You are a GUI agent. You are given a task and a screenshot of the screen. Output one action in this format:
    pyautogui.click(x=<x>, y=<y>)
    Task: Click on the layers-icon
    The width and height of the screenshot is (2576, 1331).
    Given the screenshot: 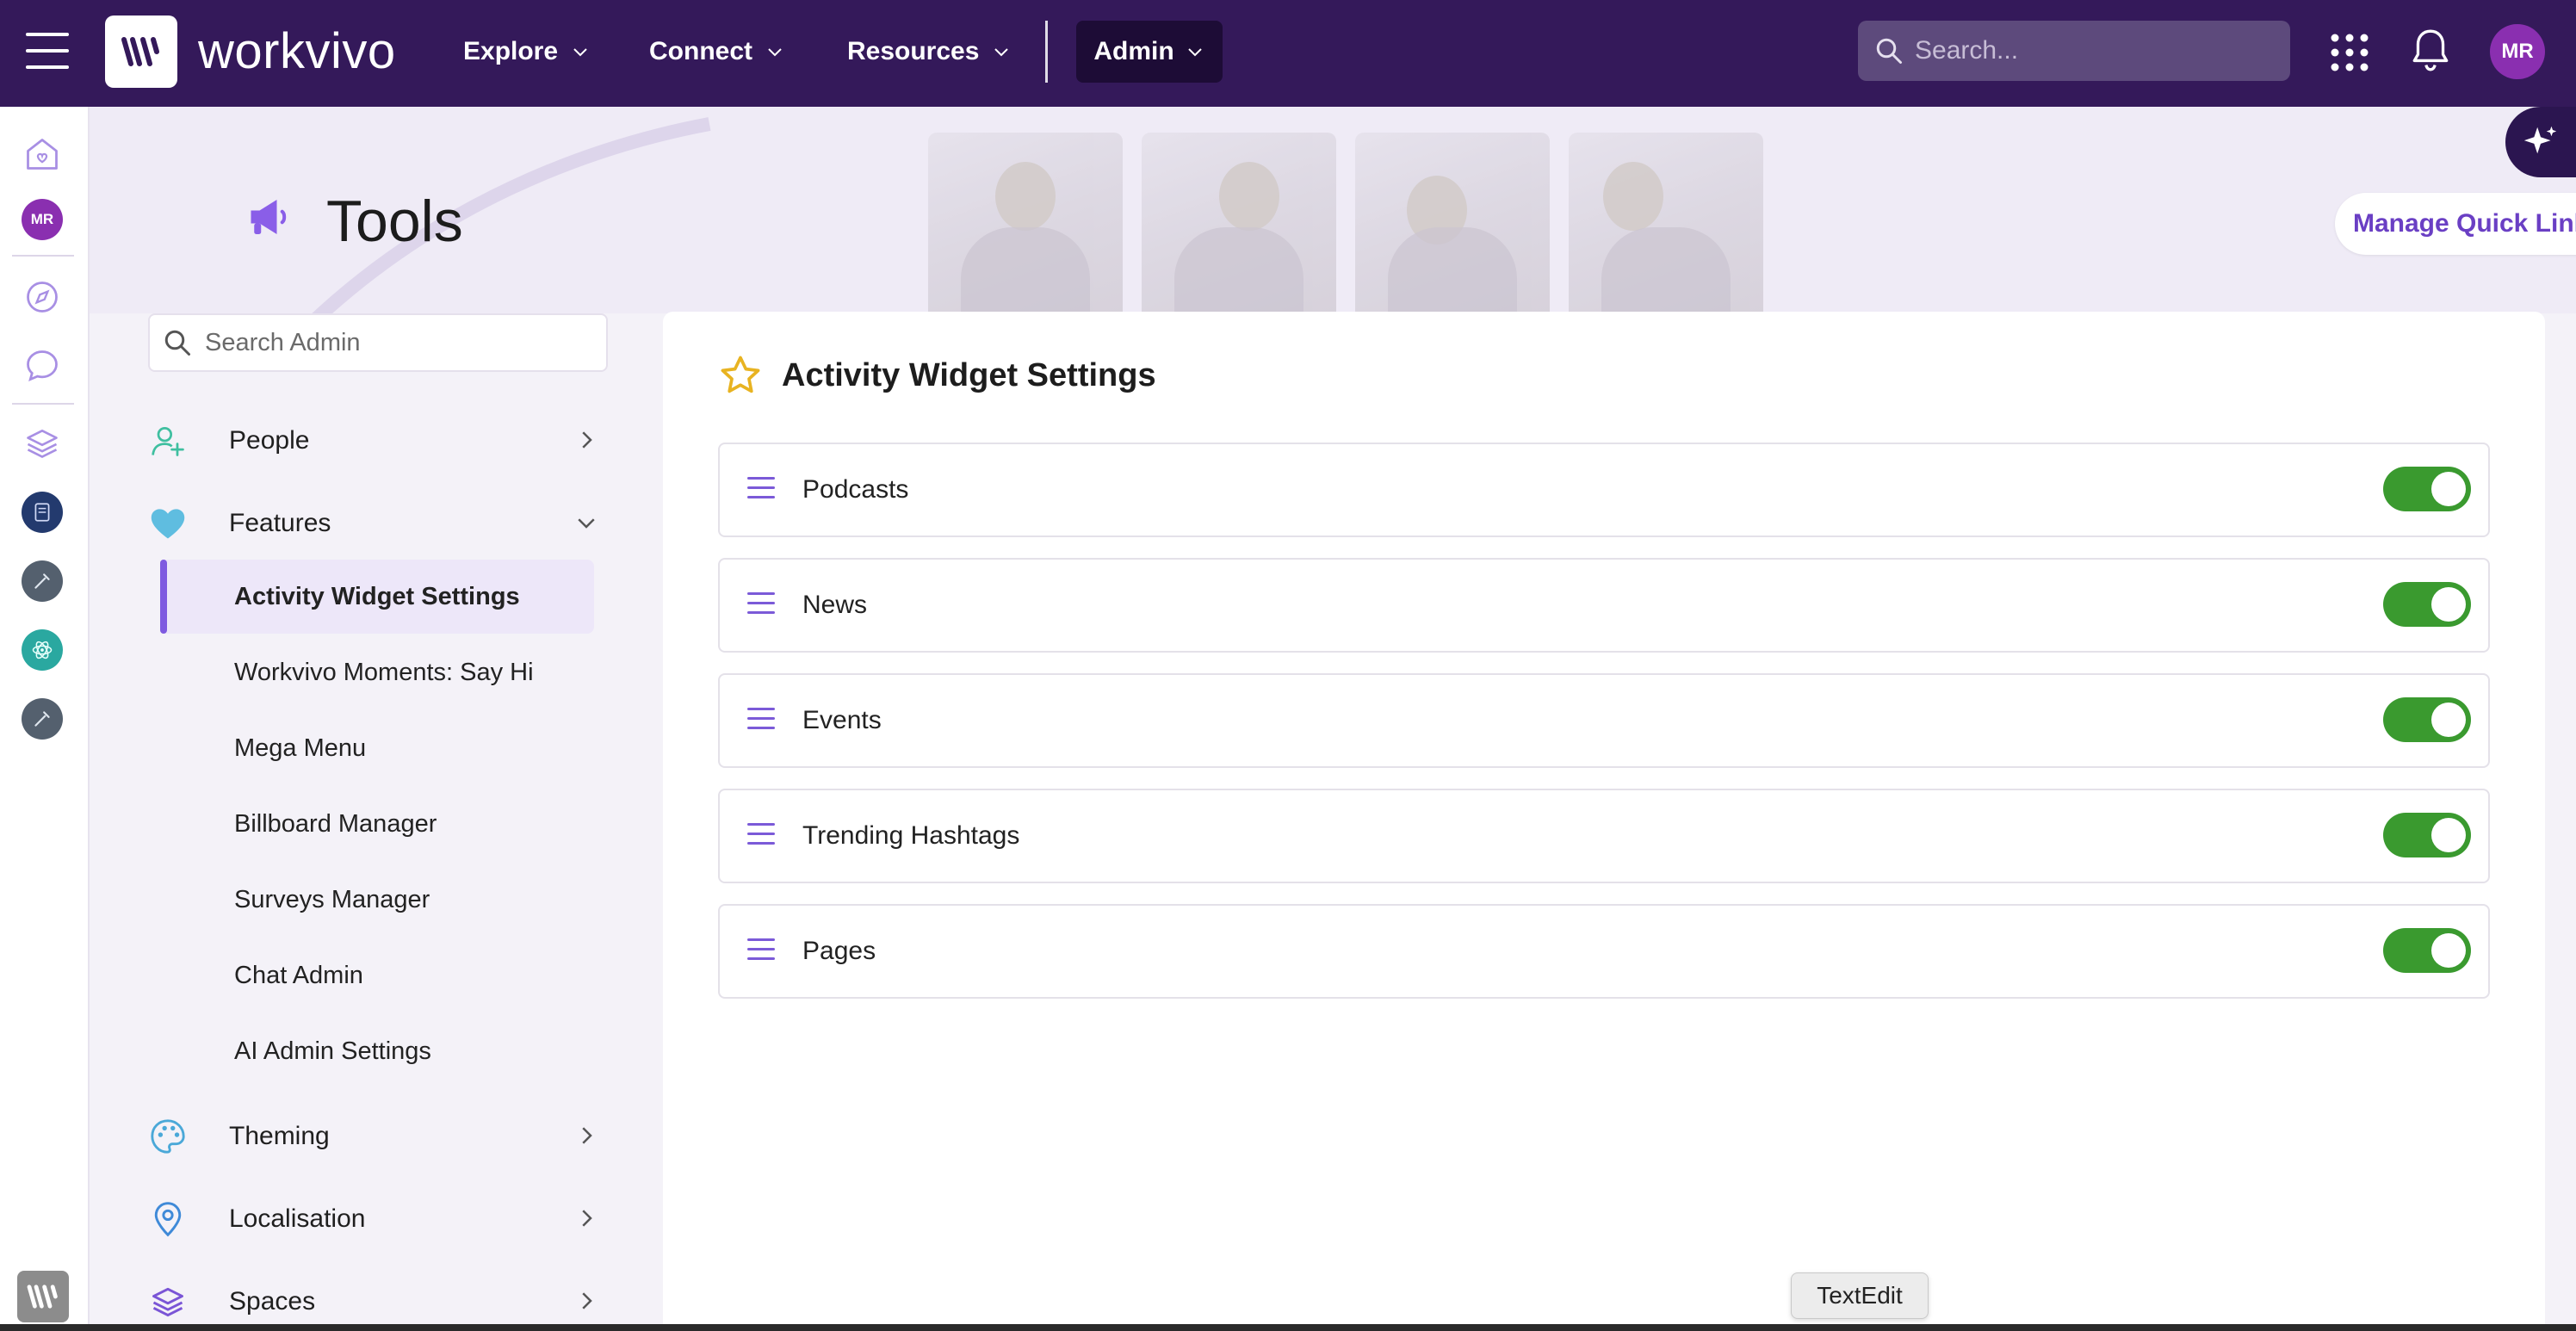 What is the action you would take?
    pyautogui.click(x=167, y=1301)
    